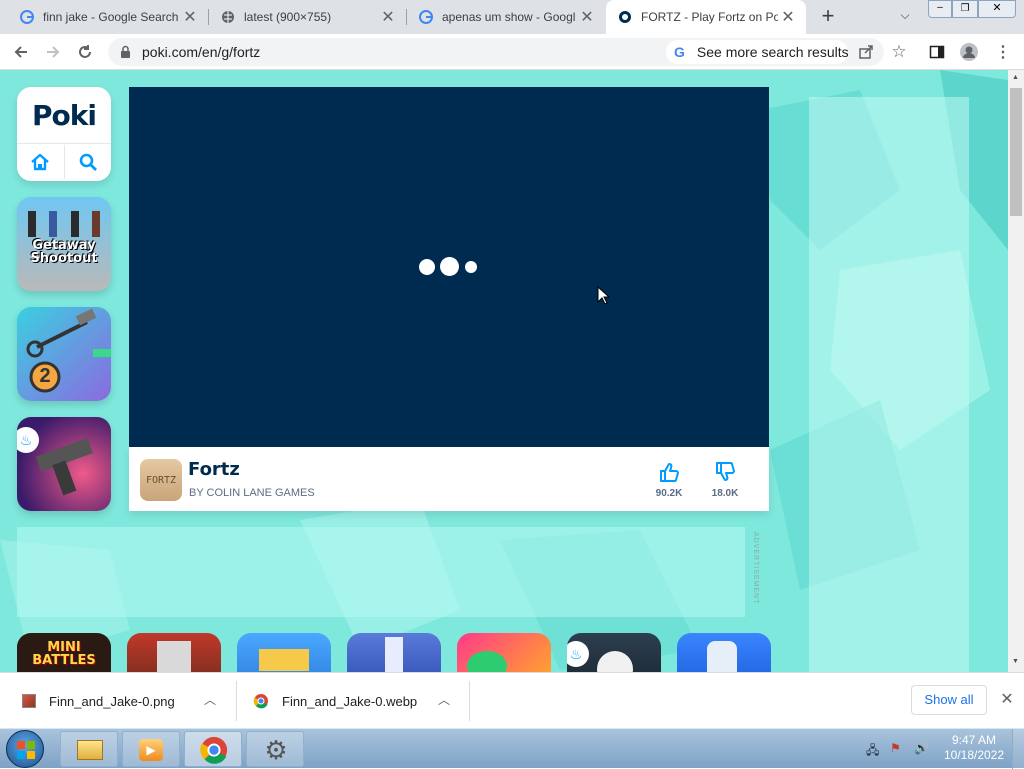 This screenshot has height=769, width=1024. I want to click on scroll-up-icon: ▲, so click(1015, 77).